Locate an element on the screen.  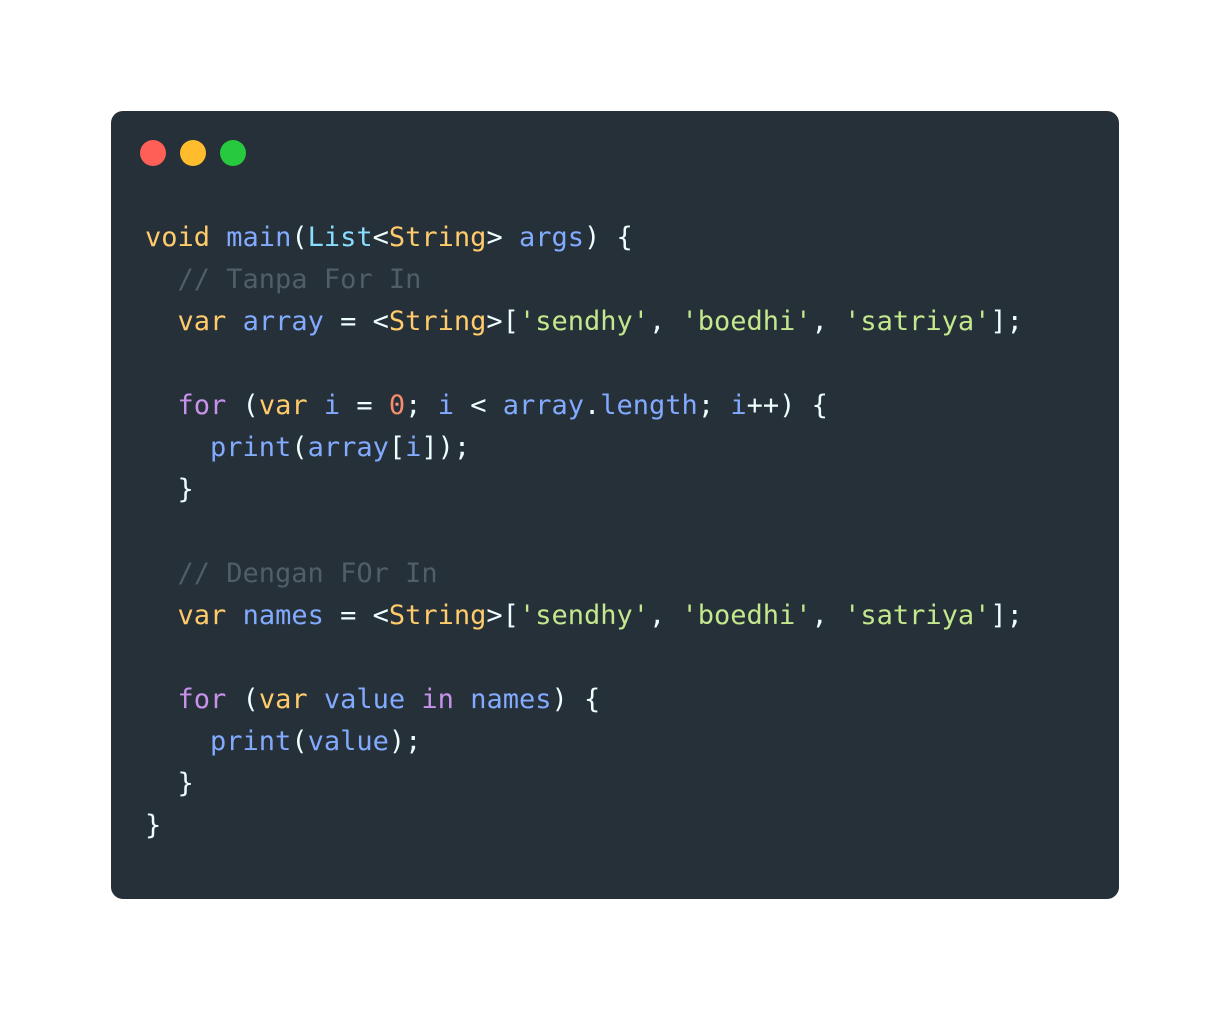
maximize-dot-icon is located at coordinates (233, 153).